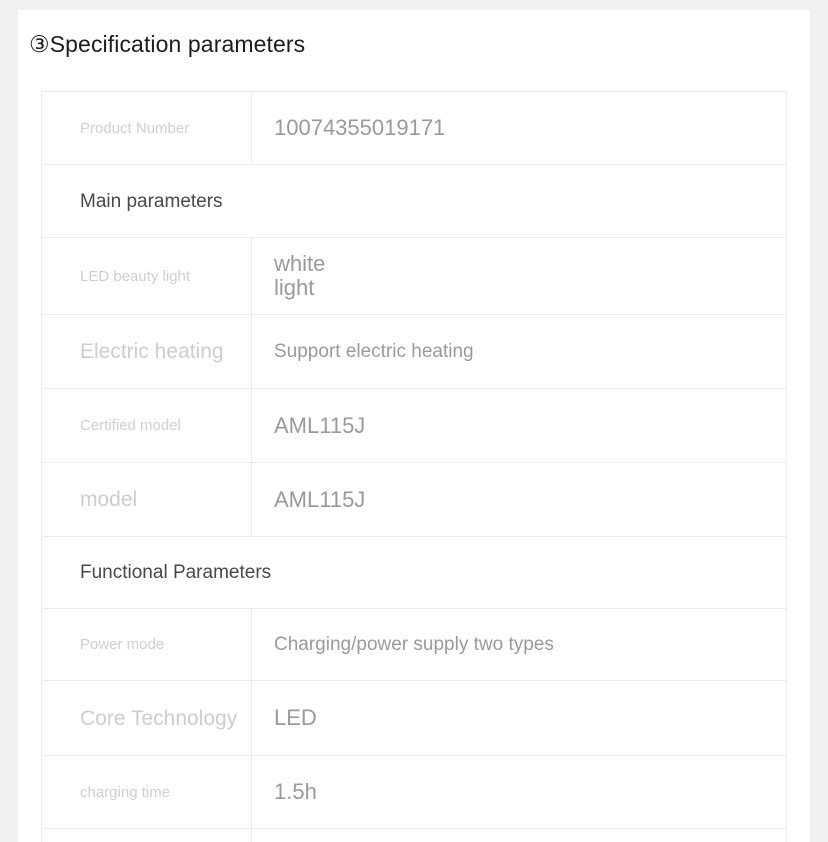  Describe the element at coordinates (519, 718) in the screenshot. I see `table-row-value-cell: LED` at that location.